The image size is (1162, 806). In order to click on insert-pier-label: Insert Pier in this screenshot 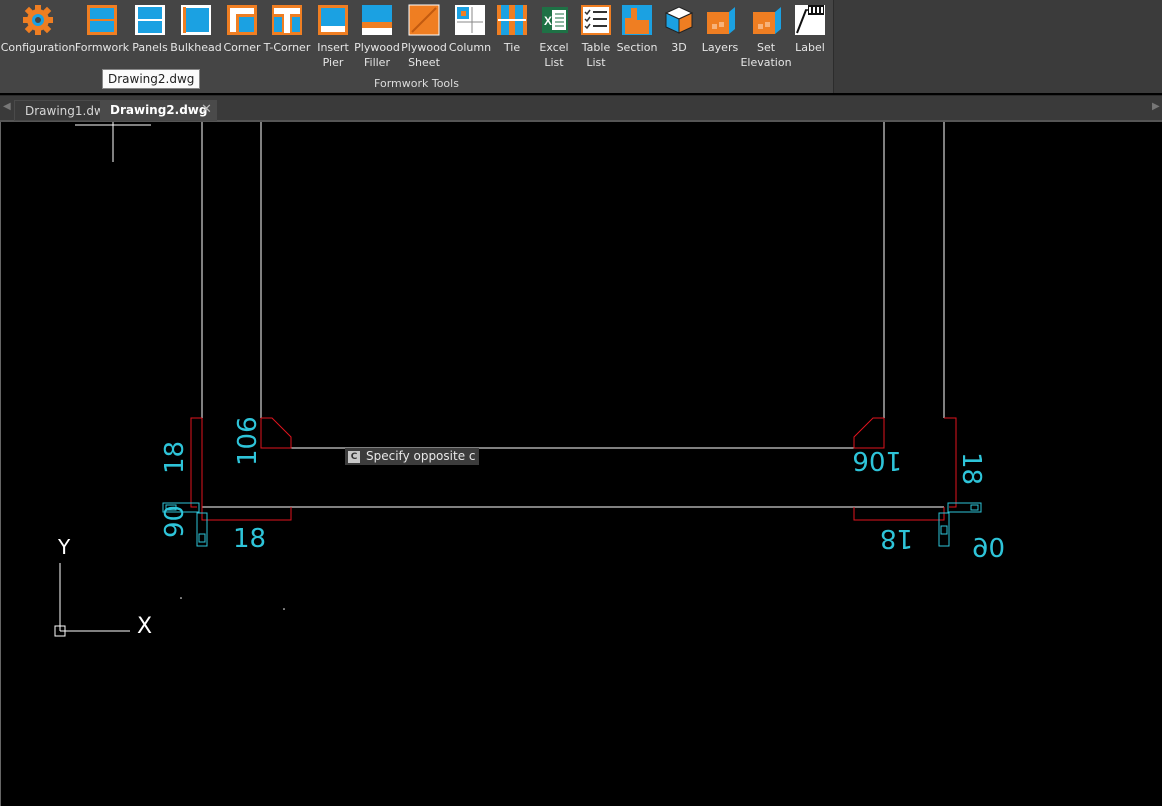, I will do `click(333, 55)`.